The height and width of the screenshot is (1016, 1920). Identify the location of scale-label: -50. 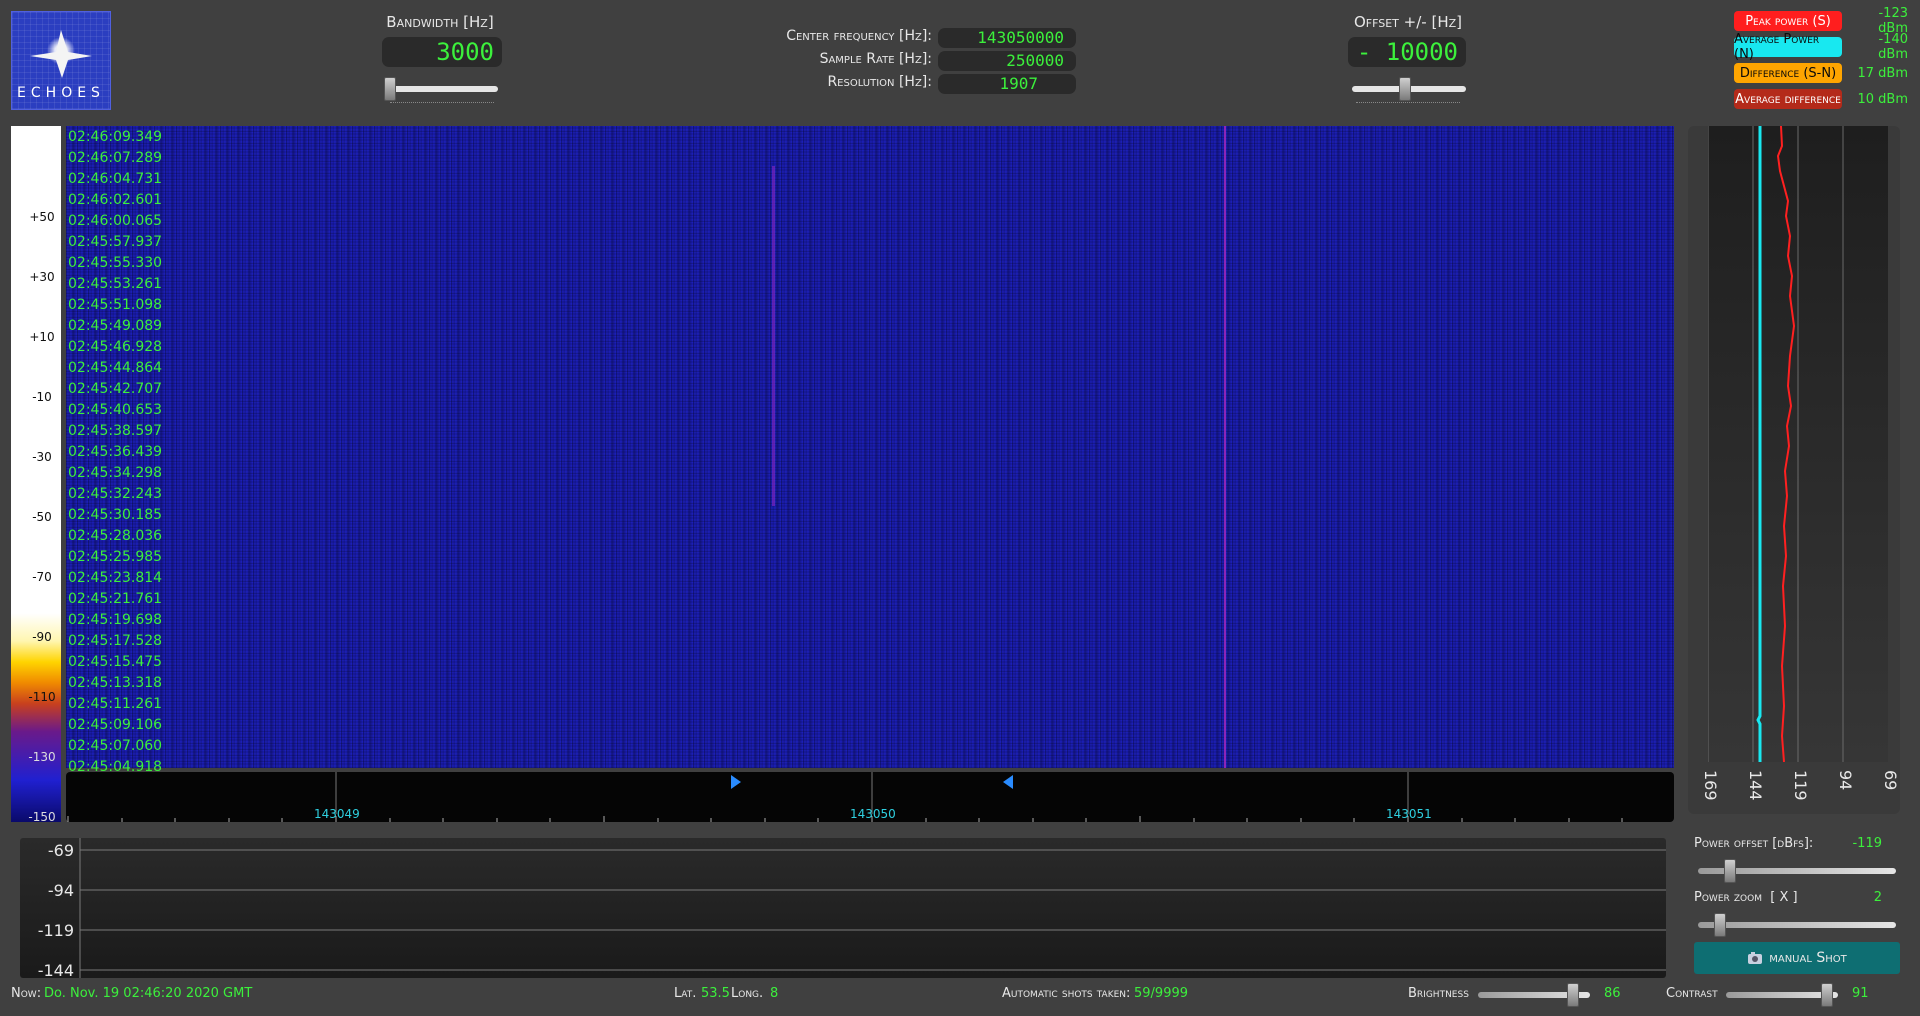
(42, 517).